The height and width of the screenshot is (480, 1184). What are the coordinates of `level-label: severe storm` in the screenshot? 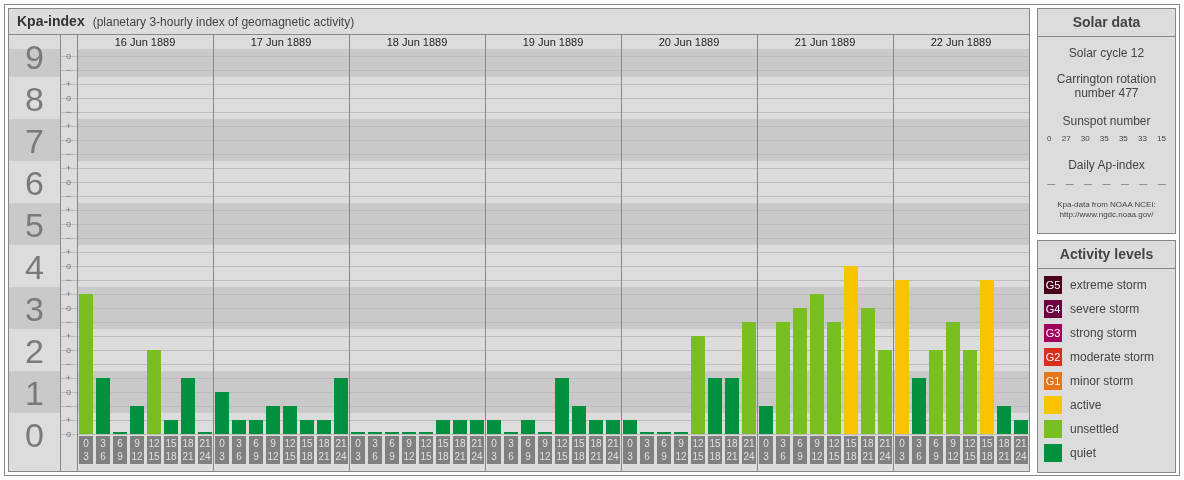 It's located at (1105, 309).